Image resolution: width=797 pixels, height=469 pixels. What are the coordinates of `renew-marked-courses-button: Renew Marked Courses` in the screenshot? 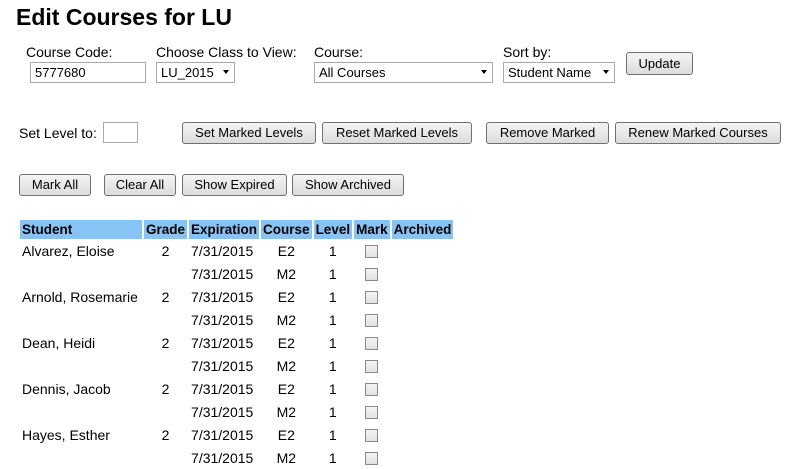 It's located at (698, 133).